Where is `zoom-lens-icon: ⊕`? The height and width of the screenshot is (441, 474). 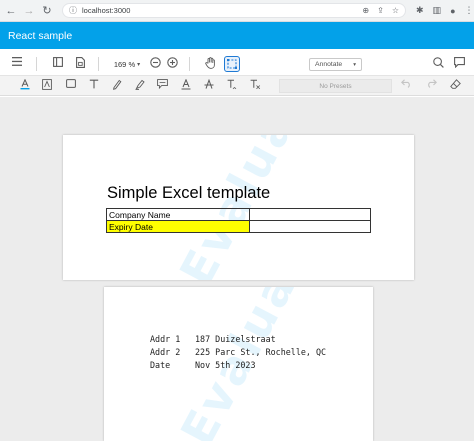
zoom-lens-icon: ⊕ is located at coordinates (365, 10).